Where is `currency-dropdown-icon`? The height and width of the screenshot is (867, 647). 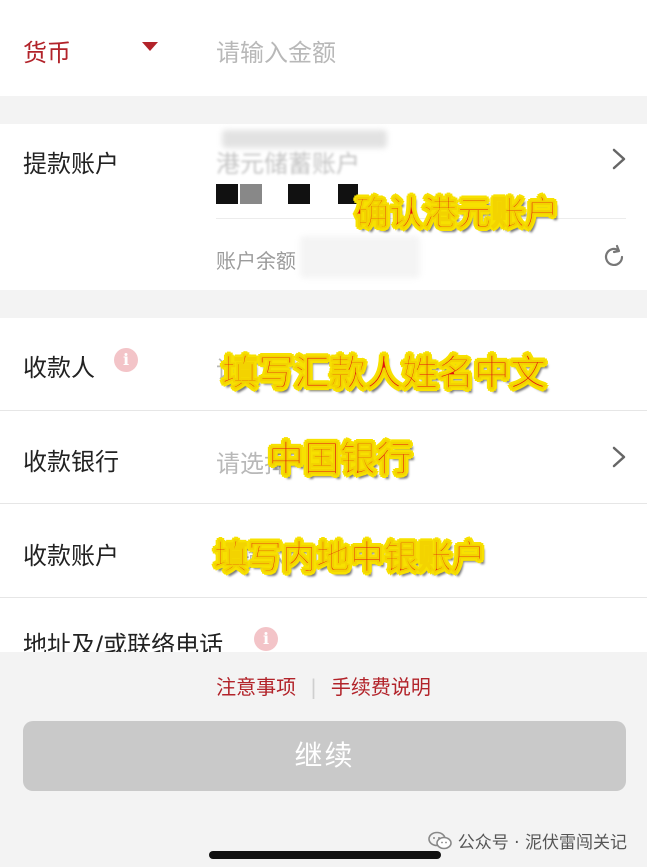
currency-dropdown-icon is located at coordinates (150, 46).